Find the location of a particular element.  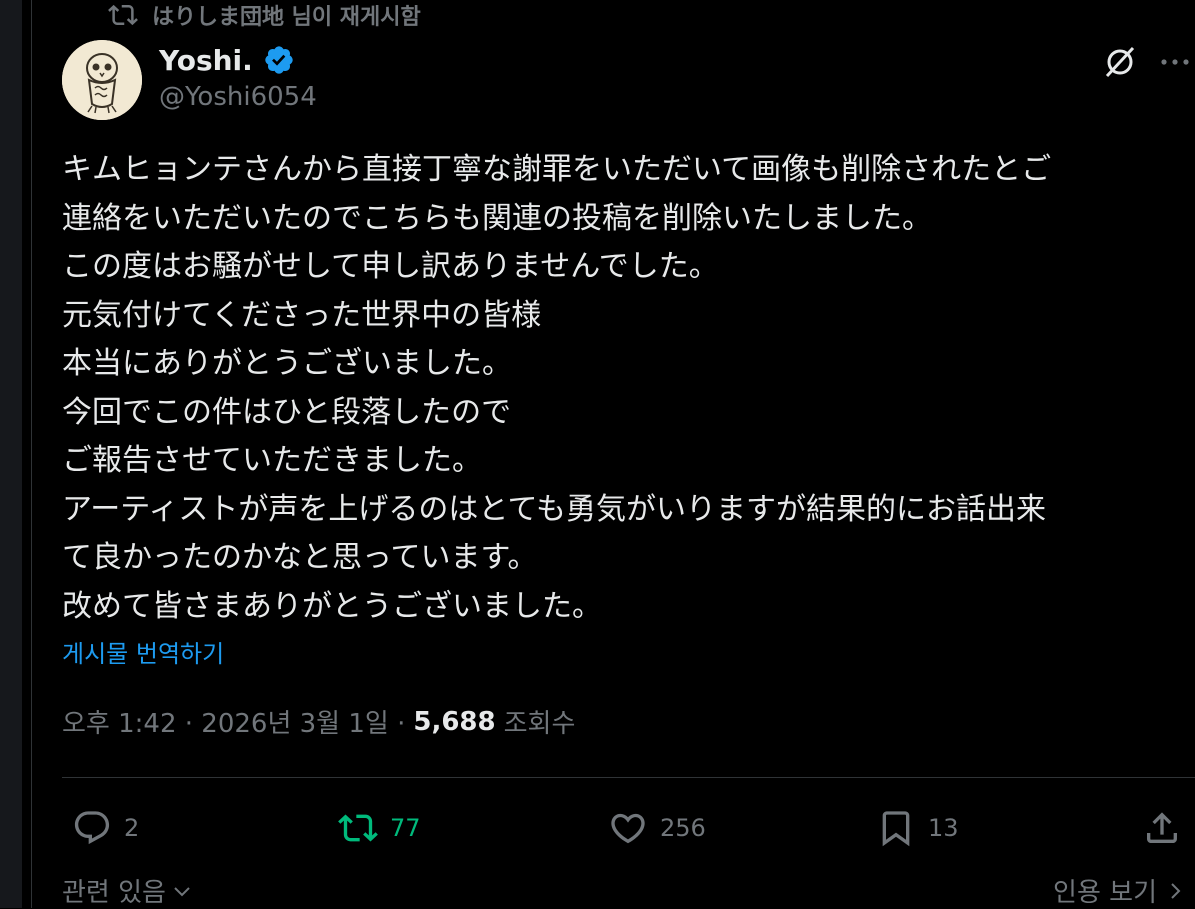

related-label: 관련 있음 is located at coordinates (114, 893).